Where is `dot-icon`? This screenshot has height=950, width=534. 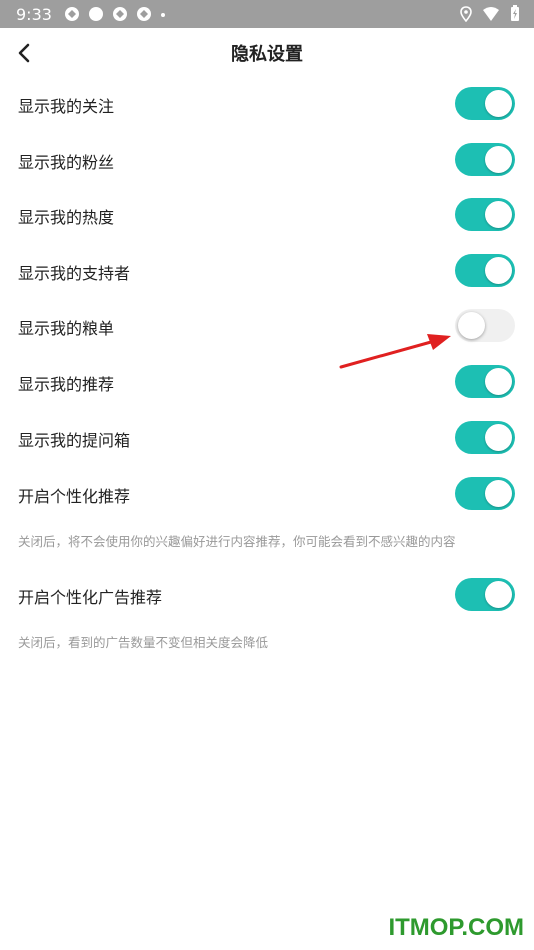
dot-icon is located at coordinates (162, 15).